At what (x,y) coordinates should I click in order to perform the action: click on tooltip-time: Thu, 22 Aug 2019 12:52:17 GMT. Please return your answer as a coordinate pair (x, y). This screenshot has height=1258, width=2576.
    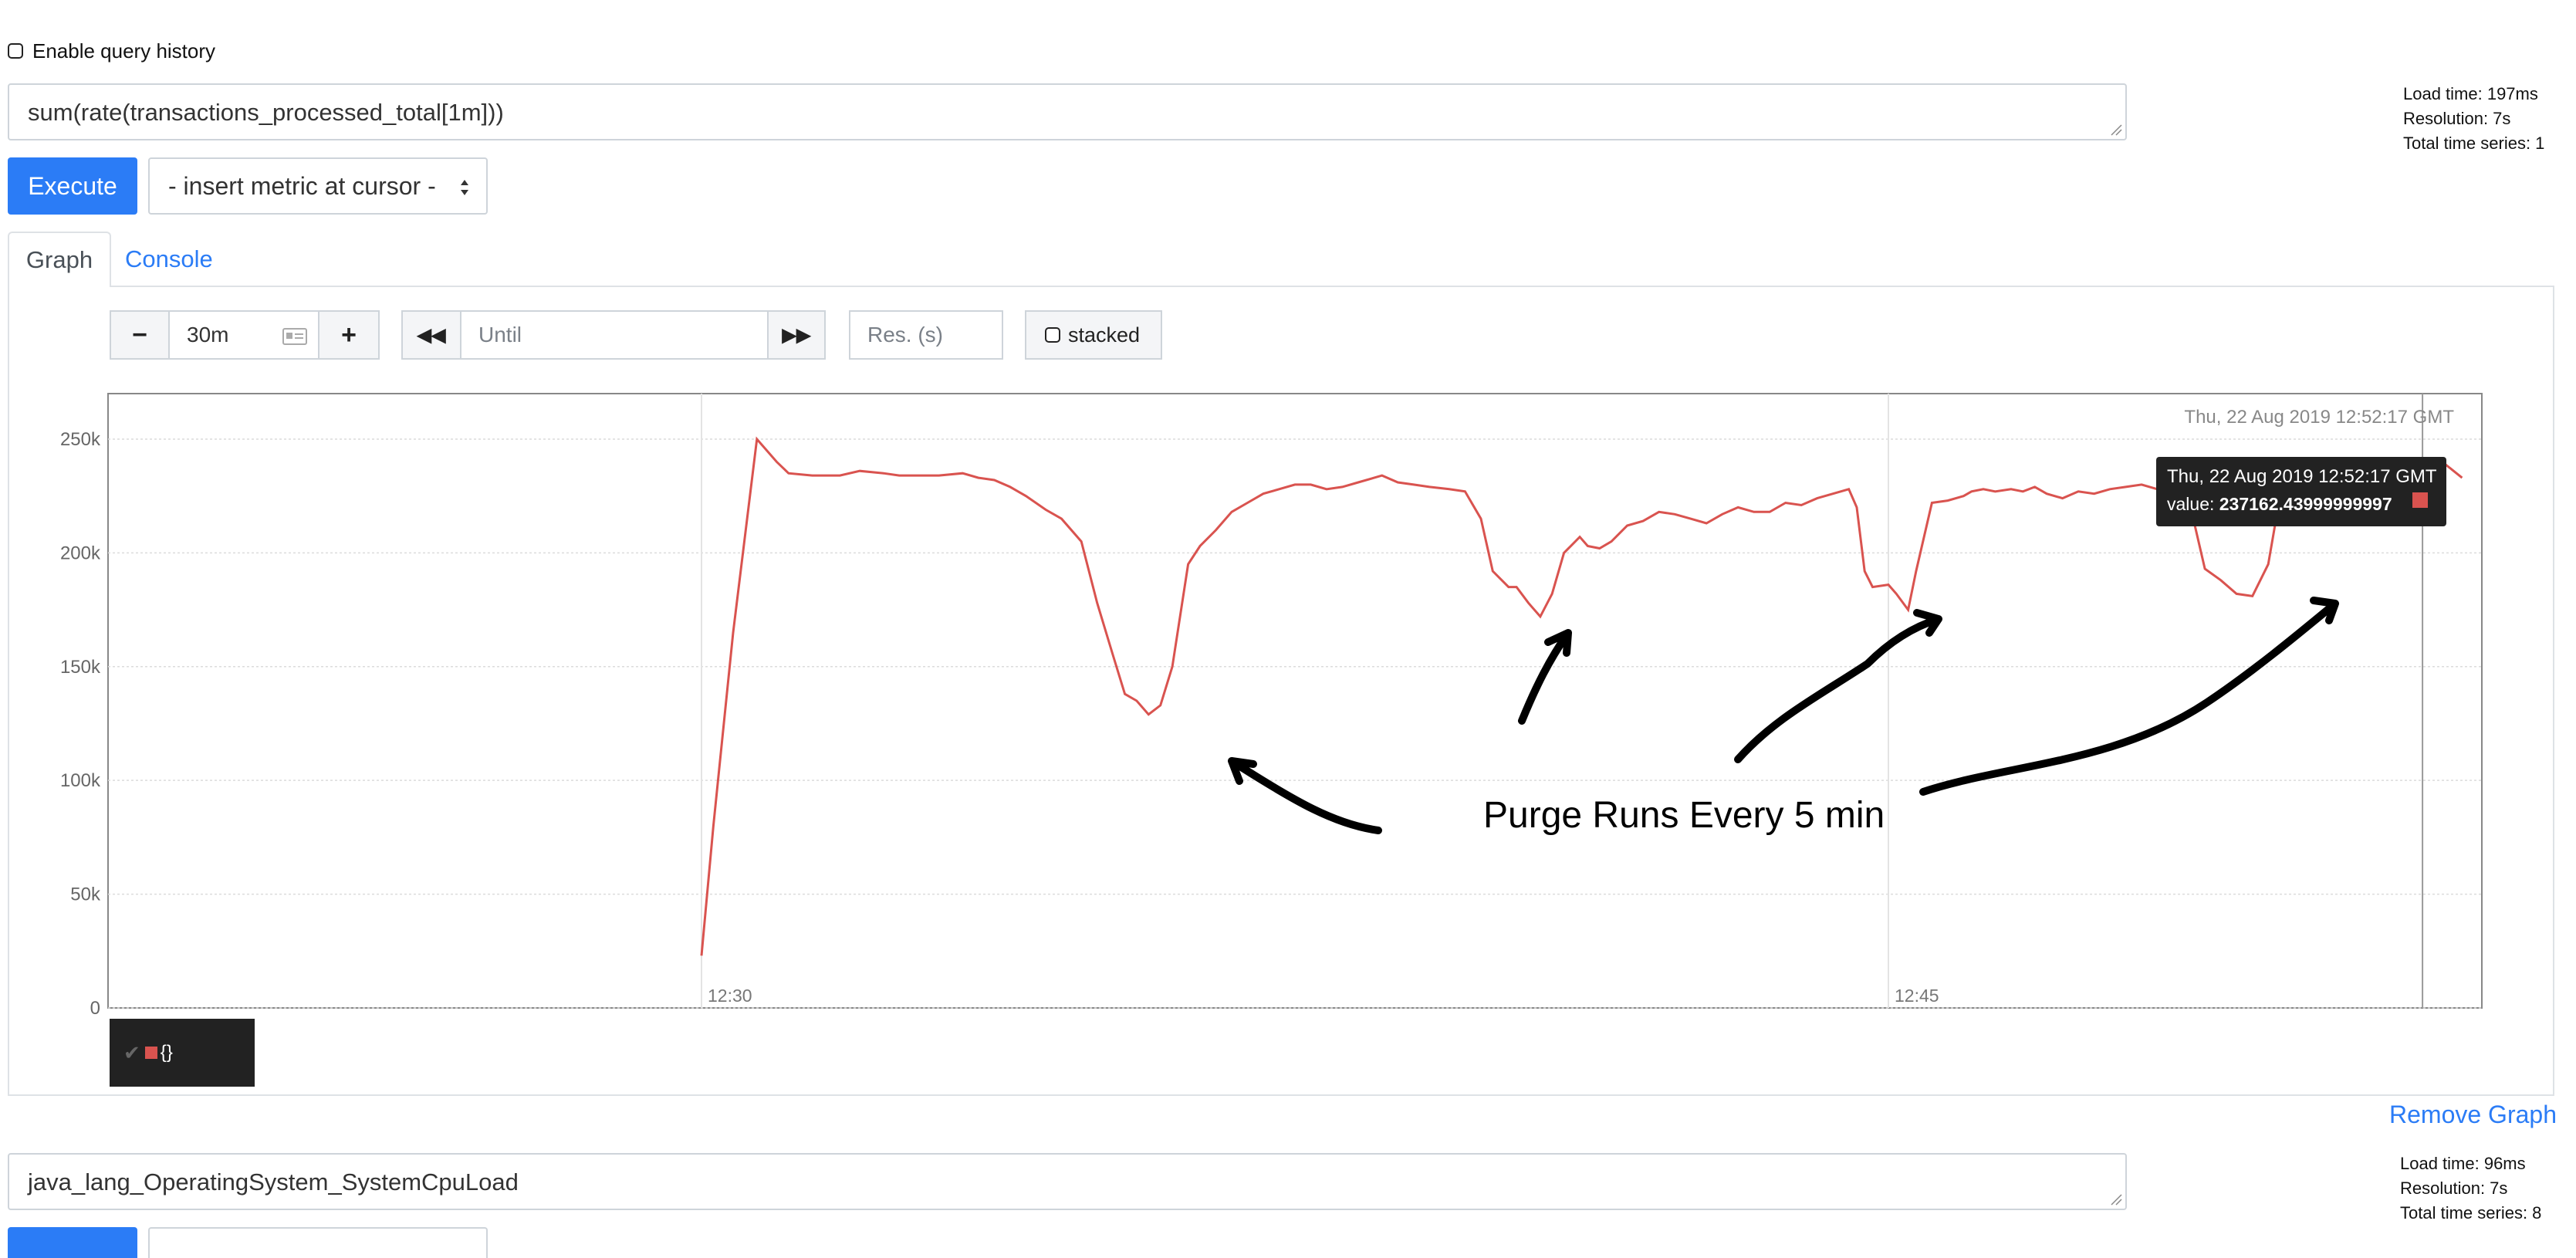
    Looking at the image, I should click on (2302, 476).